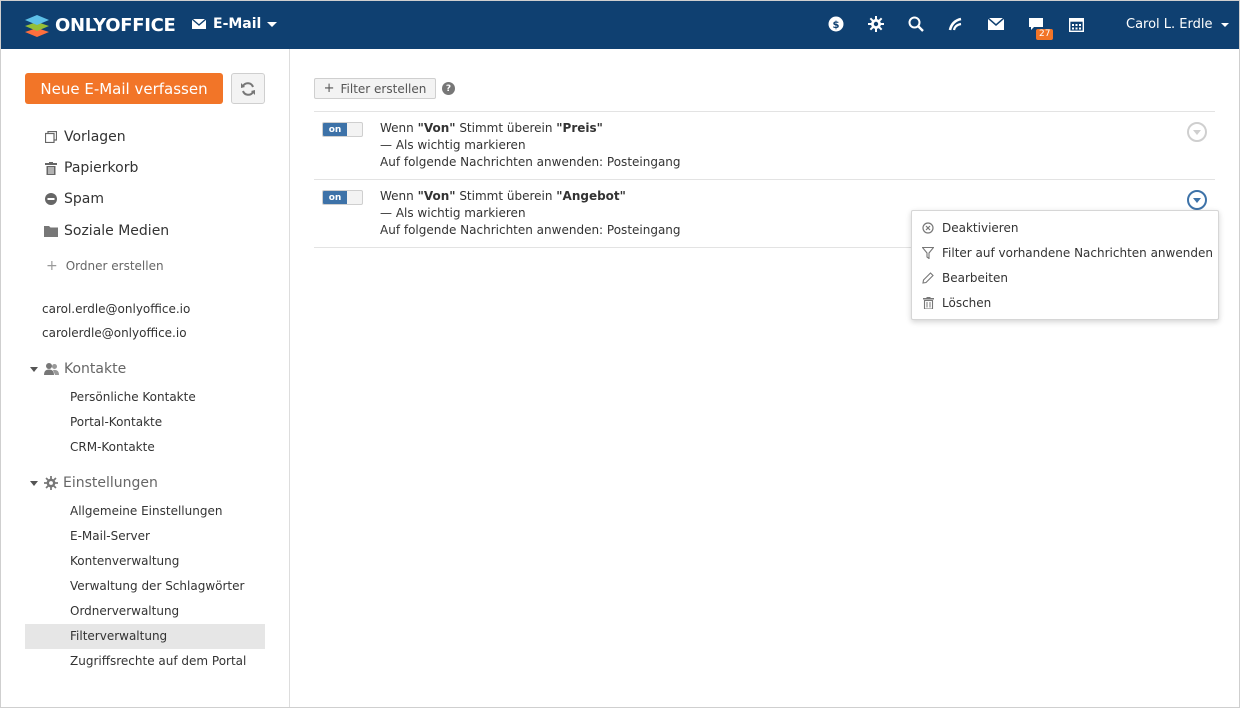  I want to click on account-item: carolerdle@onlyoffice.io, so click(114, 333).